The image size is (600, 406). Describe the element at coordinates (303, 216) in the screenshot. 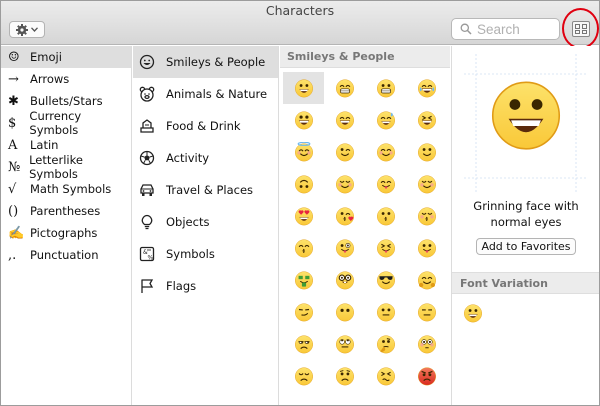

I see `emoji-heart-eyes-icon` at that location.